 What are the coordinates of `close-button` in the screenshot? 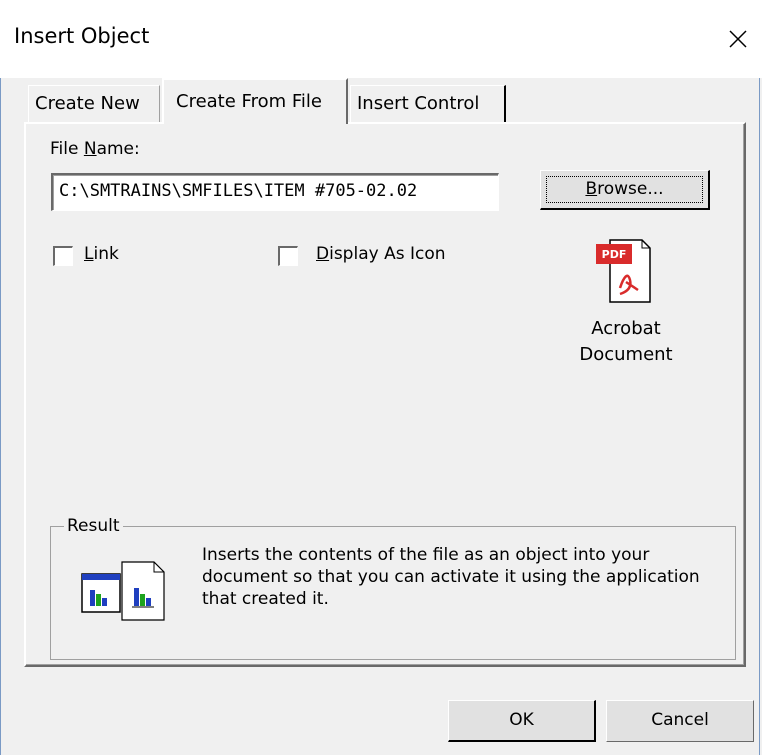 It's located at (738, 39).